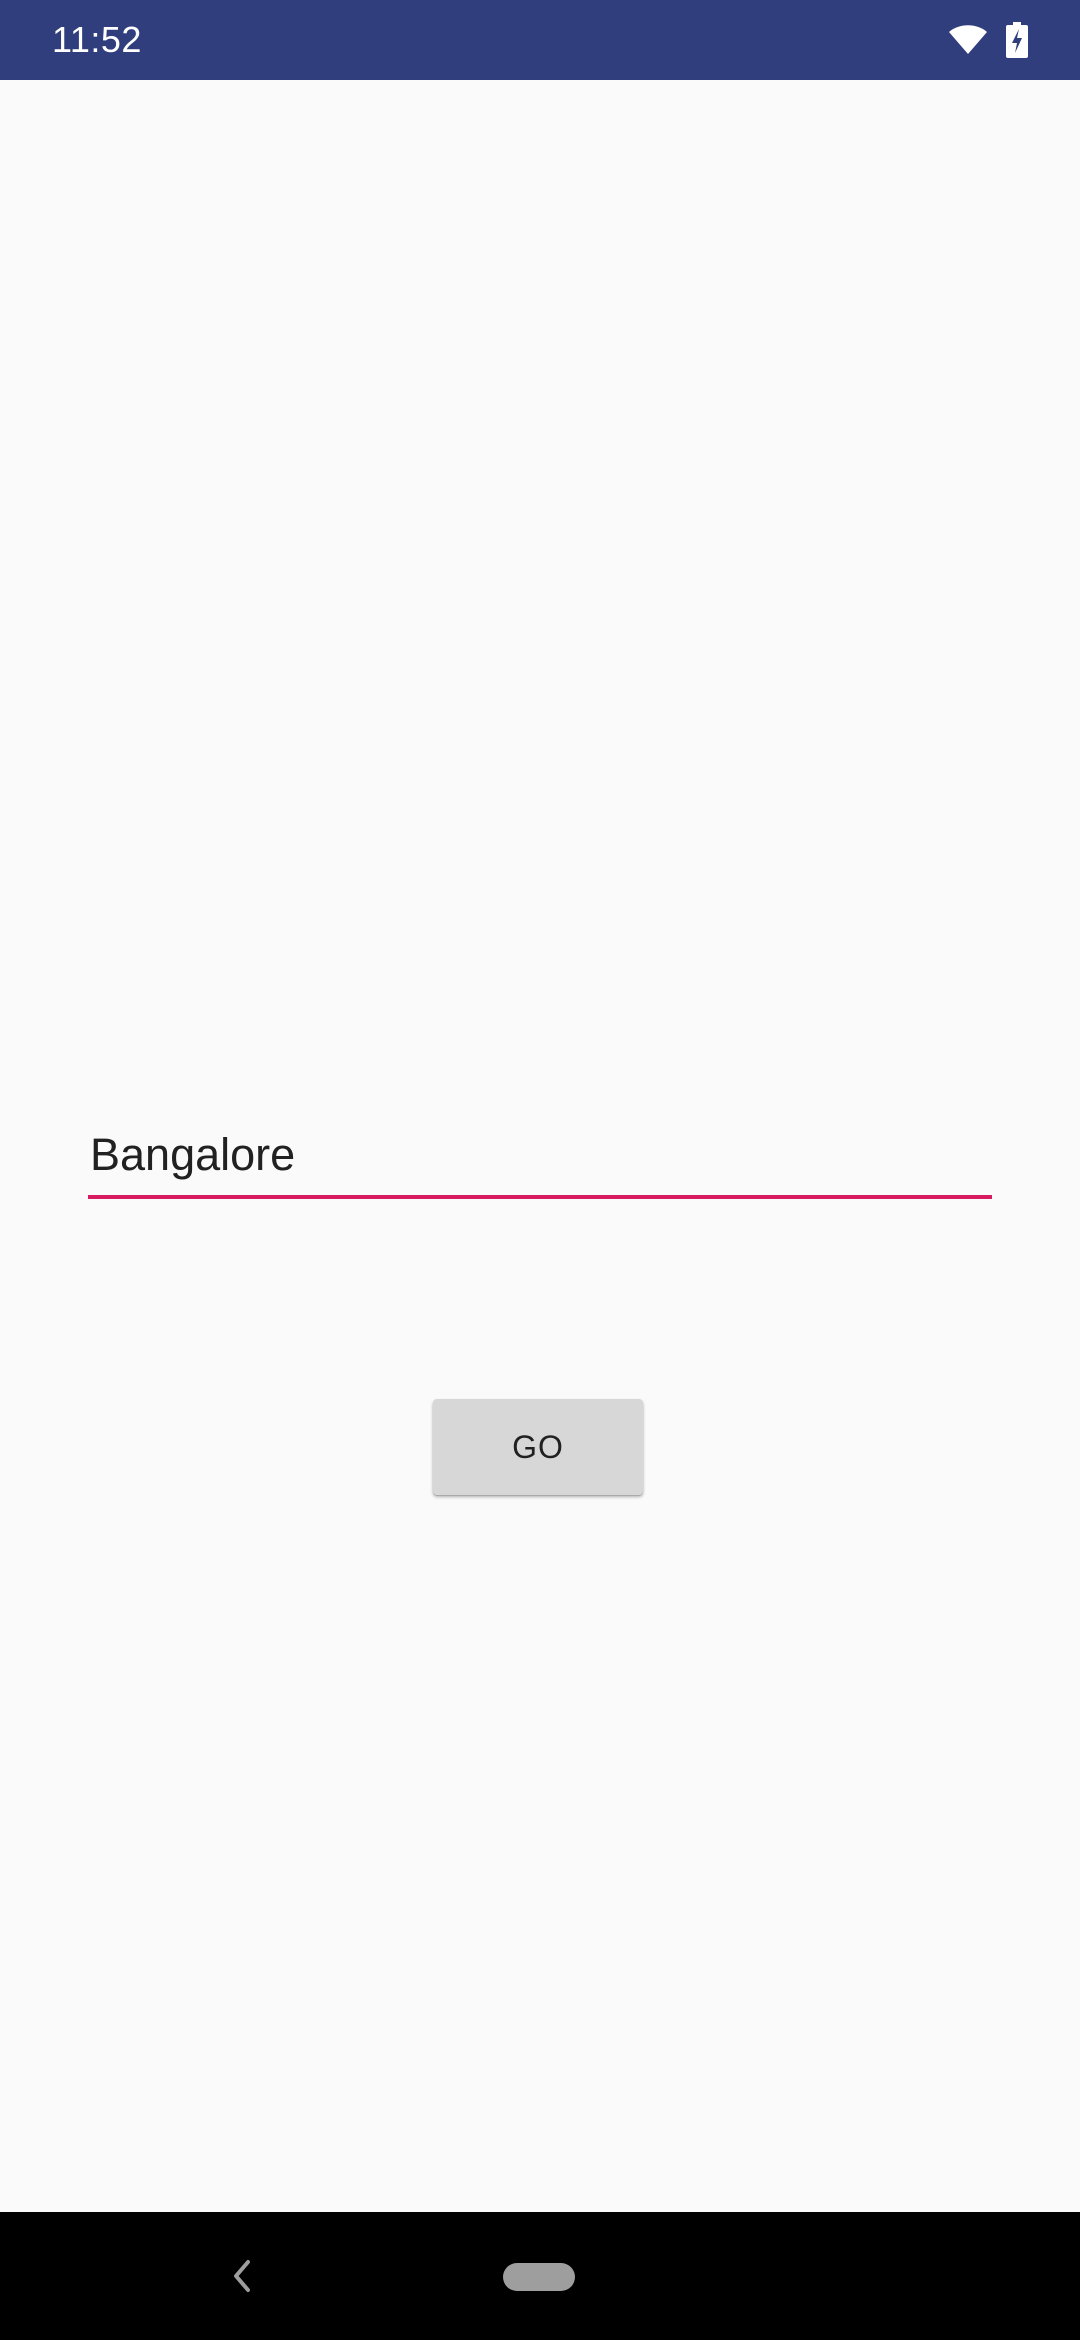  What do you see at coordinates (538, 1447) in the screenshot?
I see `go-button: GO` at bounding box center [538, 1447].